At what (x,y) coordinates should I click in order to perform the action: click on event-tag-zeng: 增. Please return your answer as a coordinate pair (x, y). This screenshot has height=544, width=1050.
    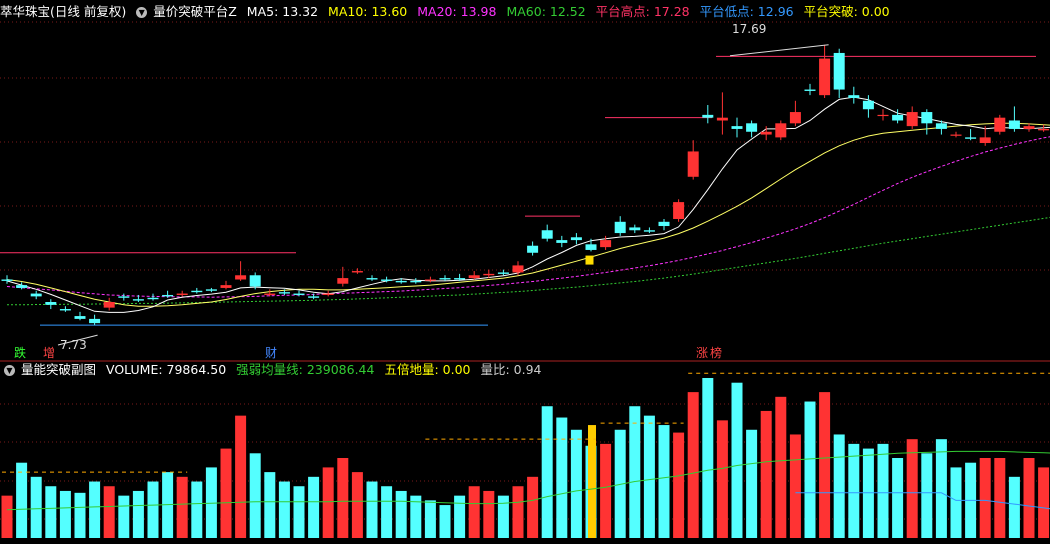
    Looking at the image, I should click on (49, 353).